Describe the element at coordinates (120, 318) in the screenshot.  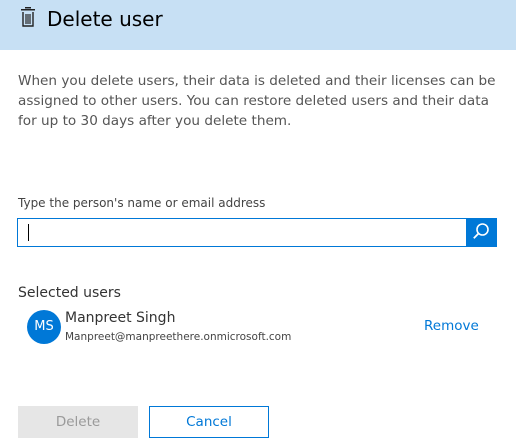
I see `user-name: Manpreet Singh` at that location.